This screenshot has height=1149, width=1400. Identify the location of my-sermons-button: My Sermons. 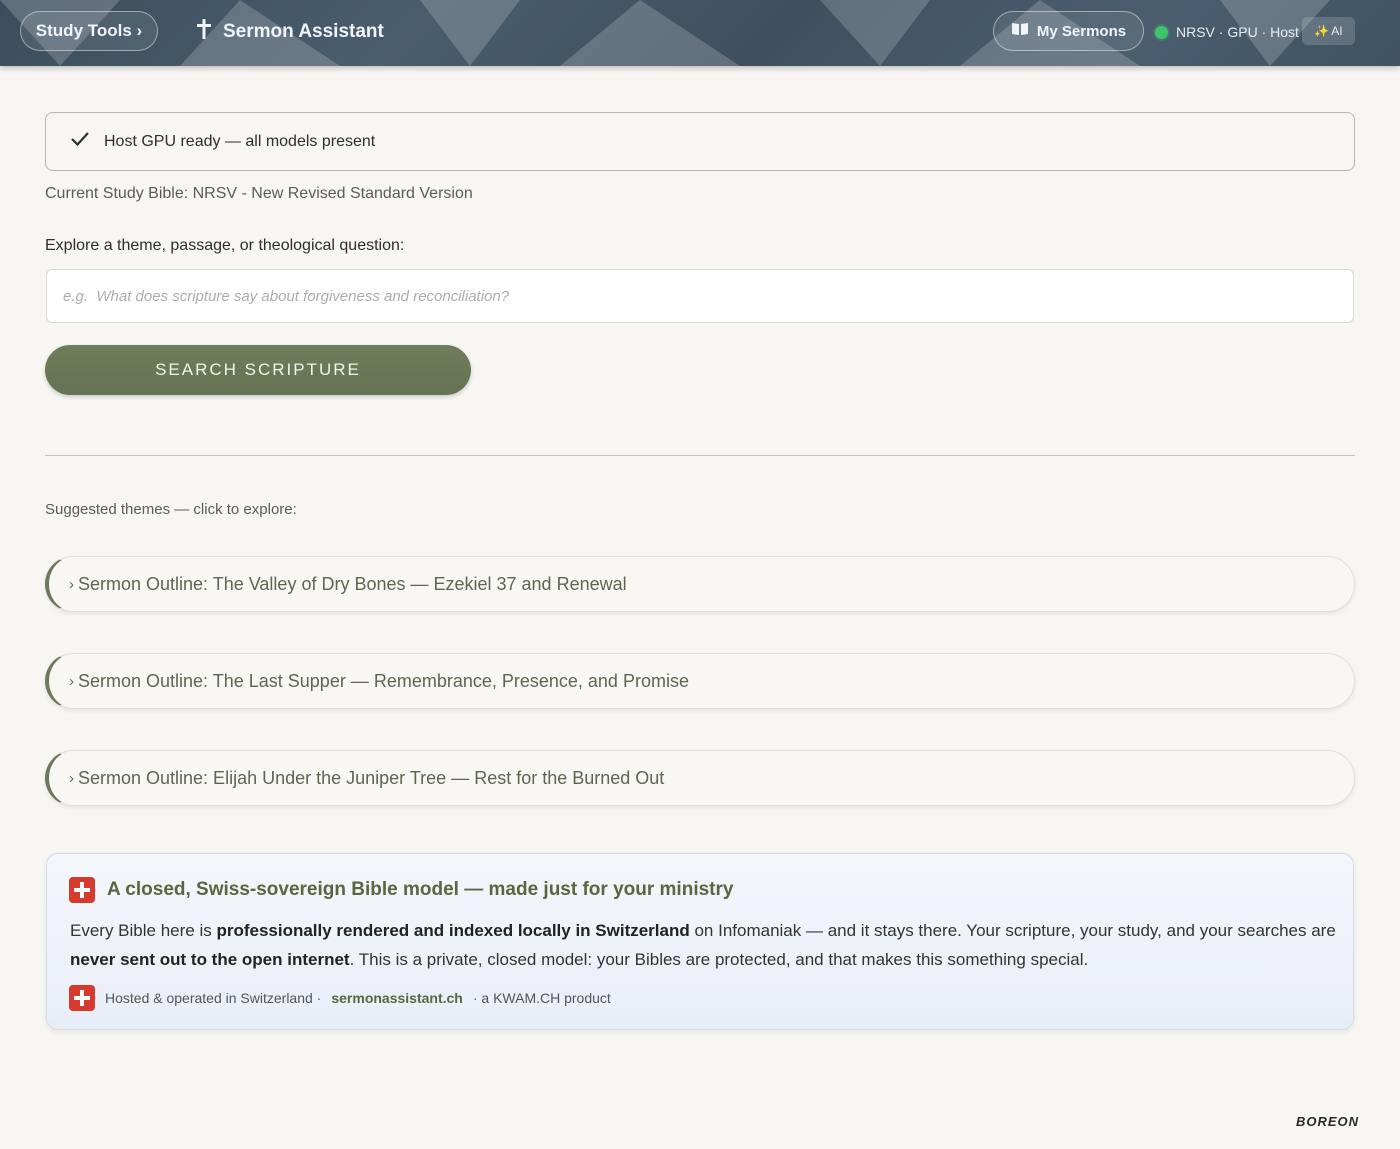
(1068, 31).